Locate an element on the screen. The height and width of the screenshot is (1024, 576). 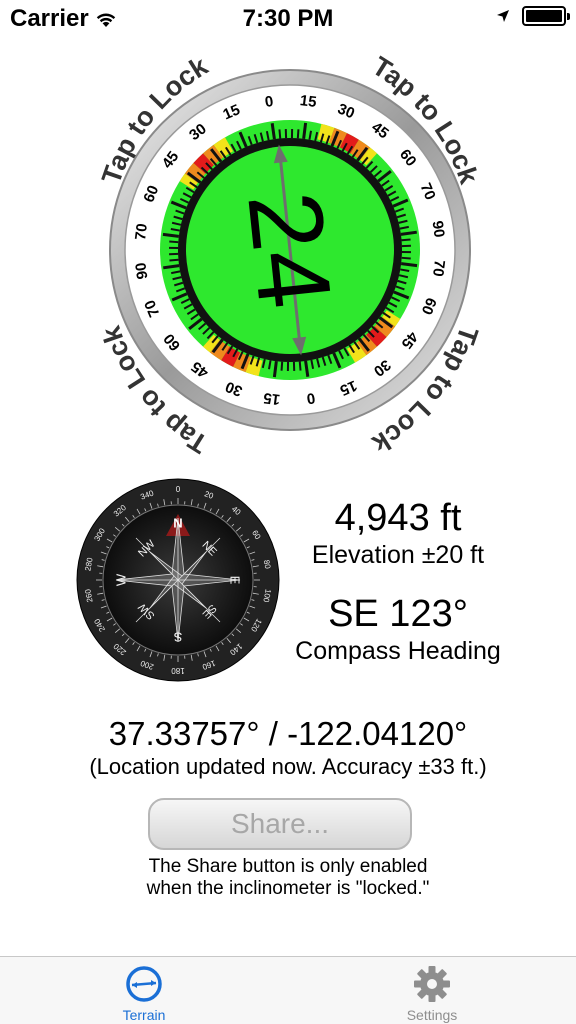
inclinometer-reading: 24 is located at coordinates (288, 250).